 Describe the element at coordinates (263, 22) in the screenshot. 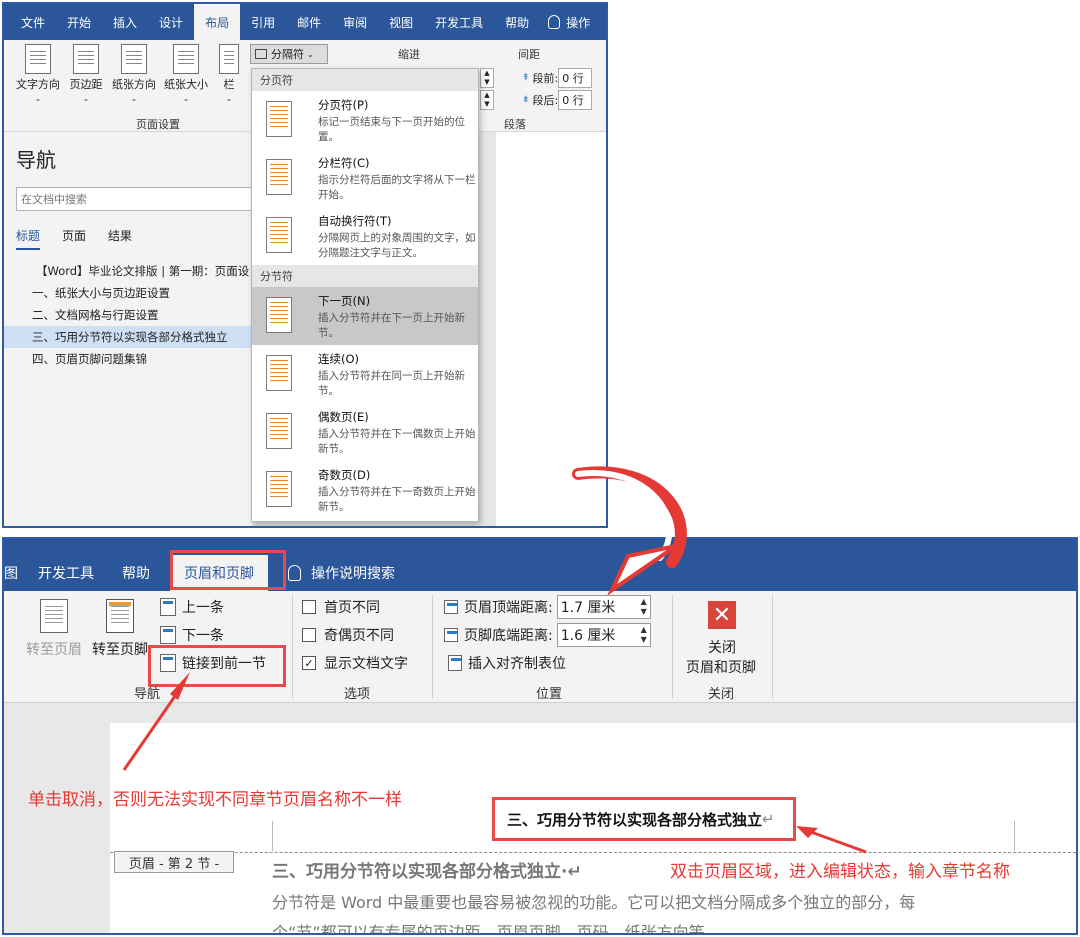

I see `tab-references: 引用` at that location.